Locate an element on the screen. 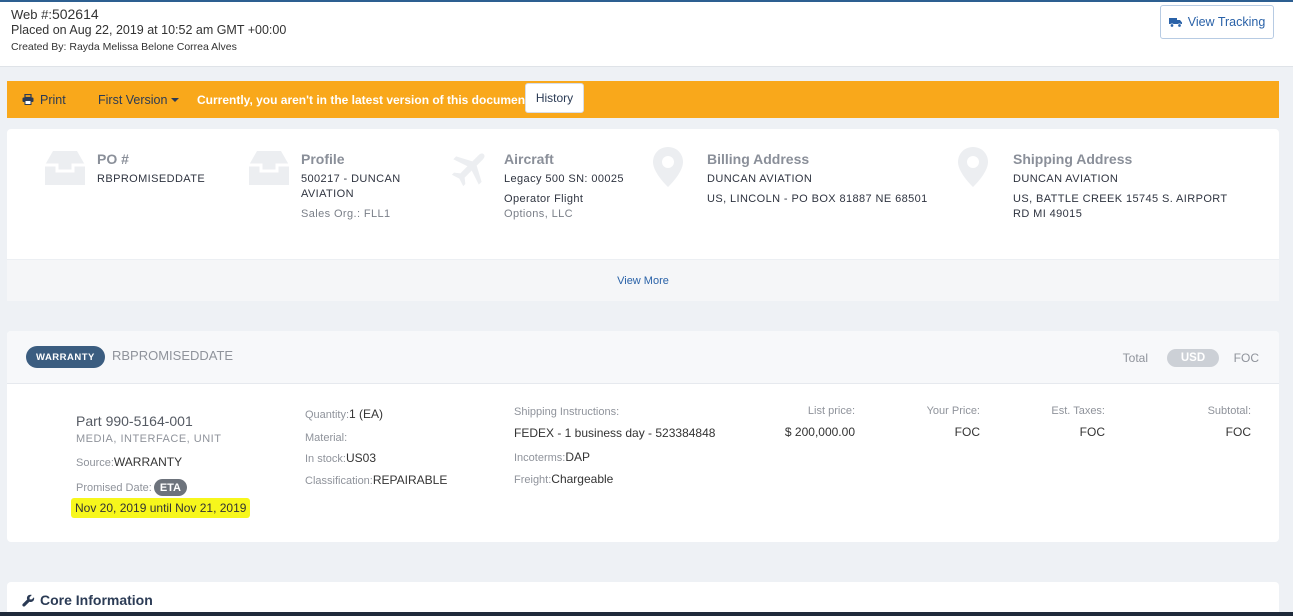  incoterms-row: Incoterms:DAP is located at coordinates (552, 457).